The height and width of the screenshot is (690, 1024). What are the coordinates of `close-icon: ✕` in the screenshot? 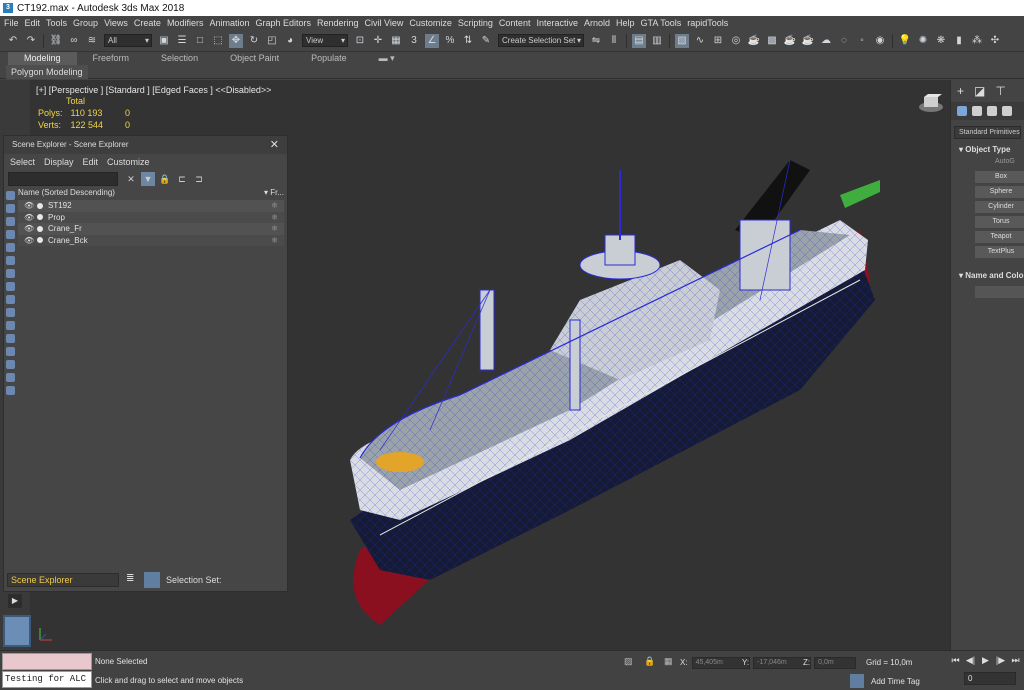 It's located at (274, 145).